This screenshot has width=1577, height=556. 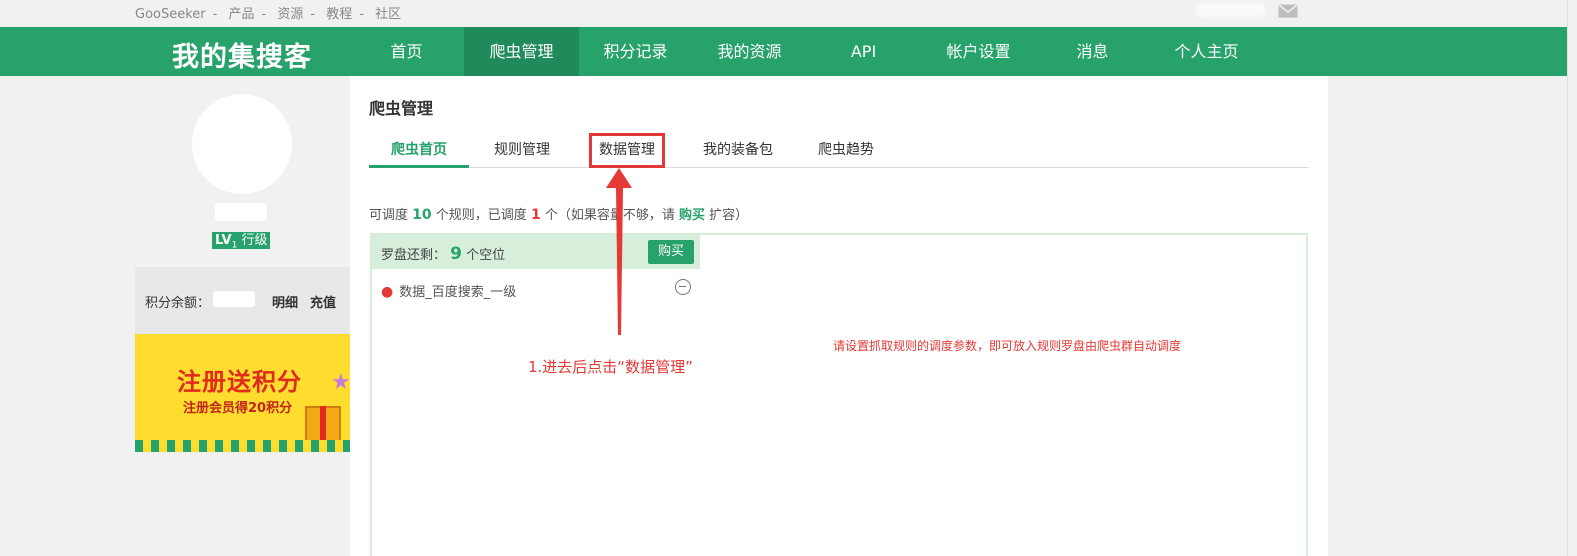 What do you see at coordinates (749, 51) in the screenshot?
I see `nav-item-my-resources: 我的资源` at bounding box center [749, 51].